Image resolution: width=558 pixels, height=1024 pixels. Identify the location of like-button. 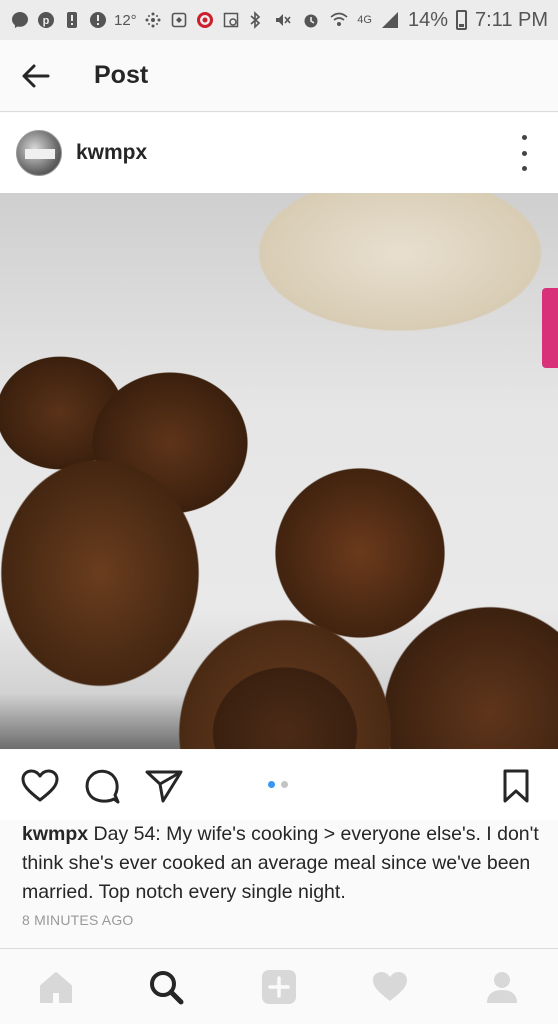
(40, 786).